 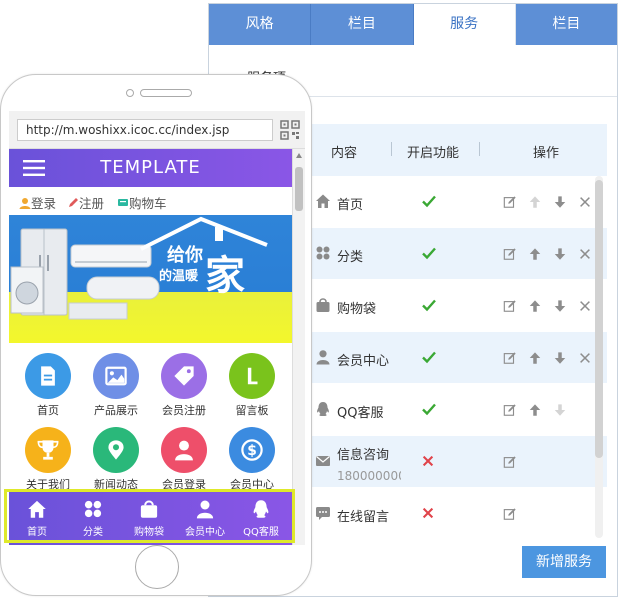 What do you see at coordinates (145, 130) in the screenshot?
I see `url-field: http://m.woshixx.icoc.cc/index.jsp` at bounding box center [145, 130].